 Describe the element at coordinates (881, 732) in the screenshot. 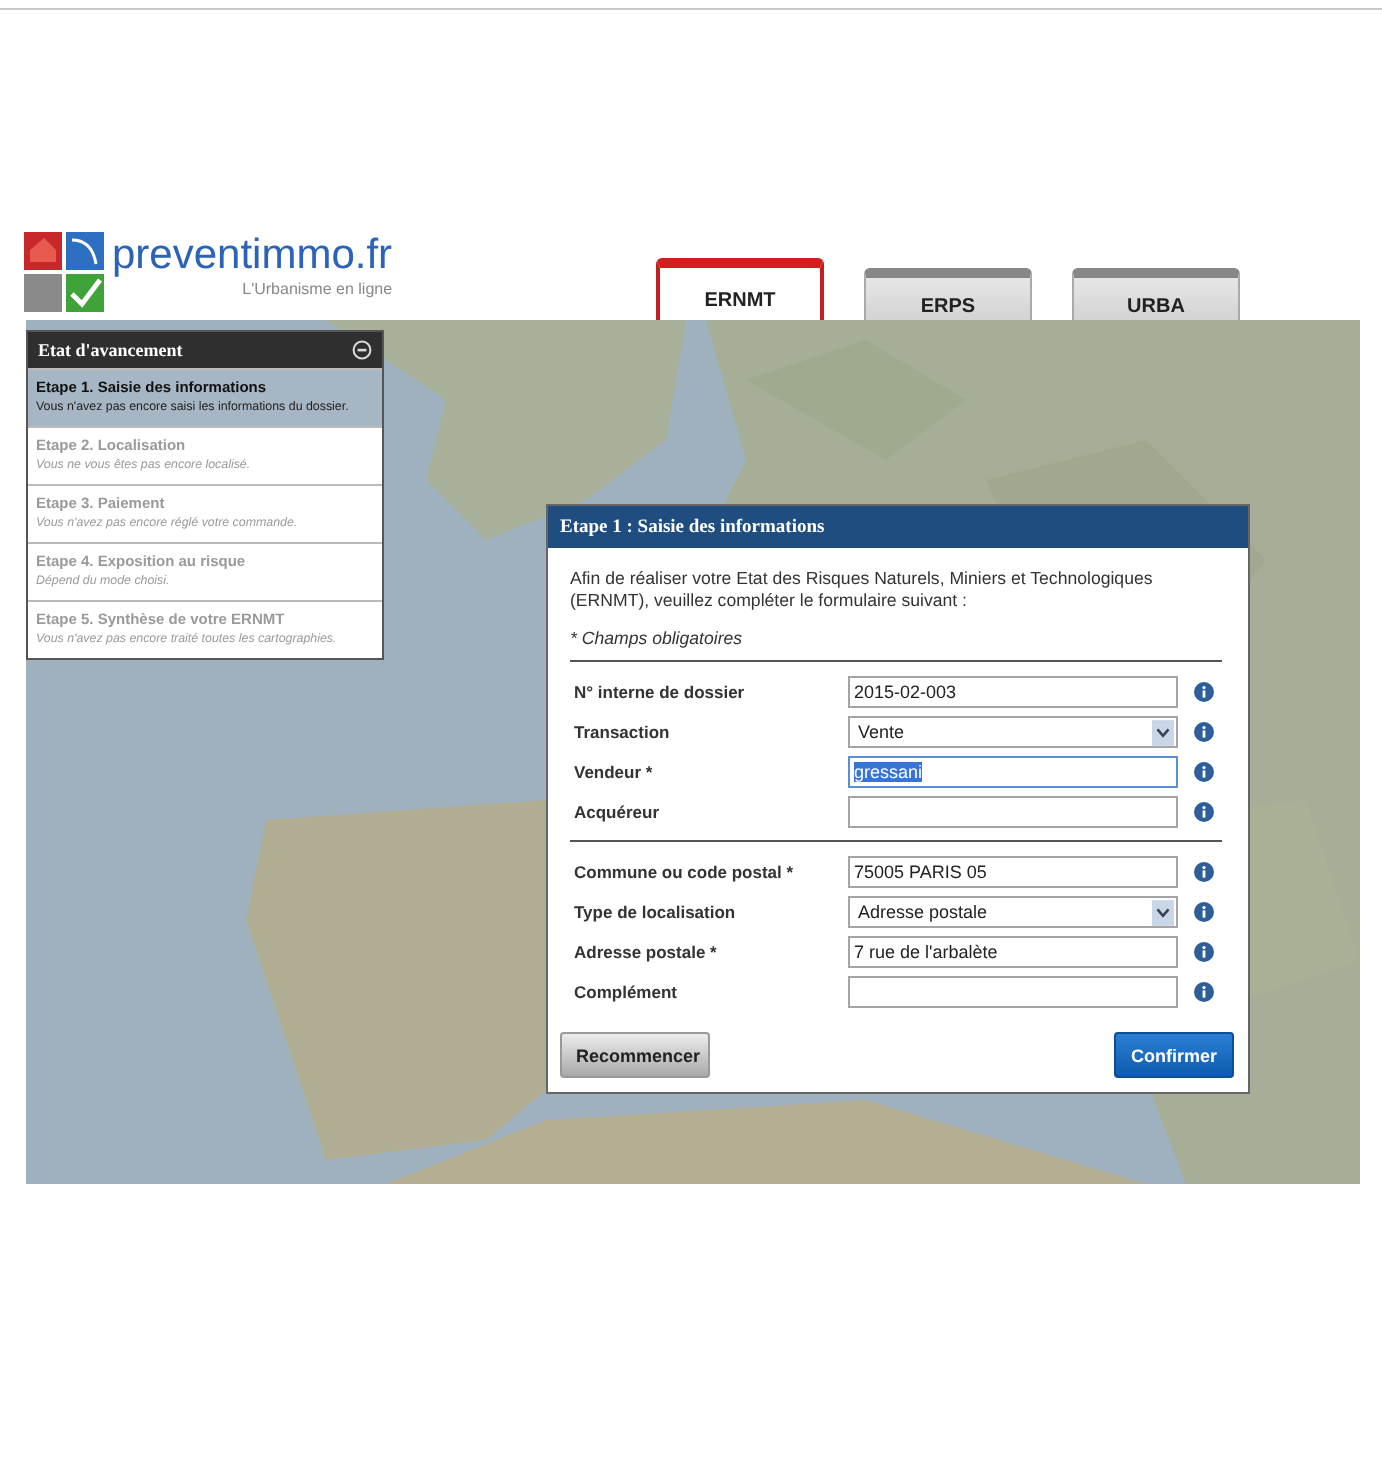

I see `select-value: Vente` at that location.